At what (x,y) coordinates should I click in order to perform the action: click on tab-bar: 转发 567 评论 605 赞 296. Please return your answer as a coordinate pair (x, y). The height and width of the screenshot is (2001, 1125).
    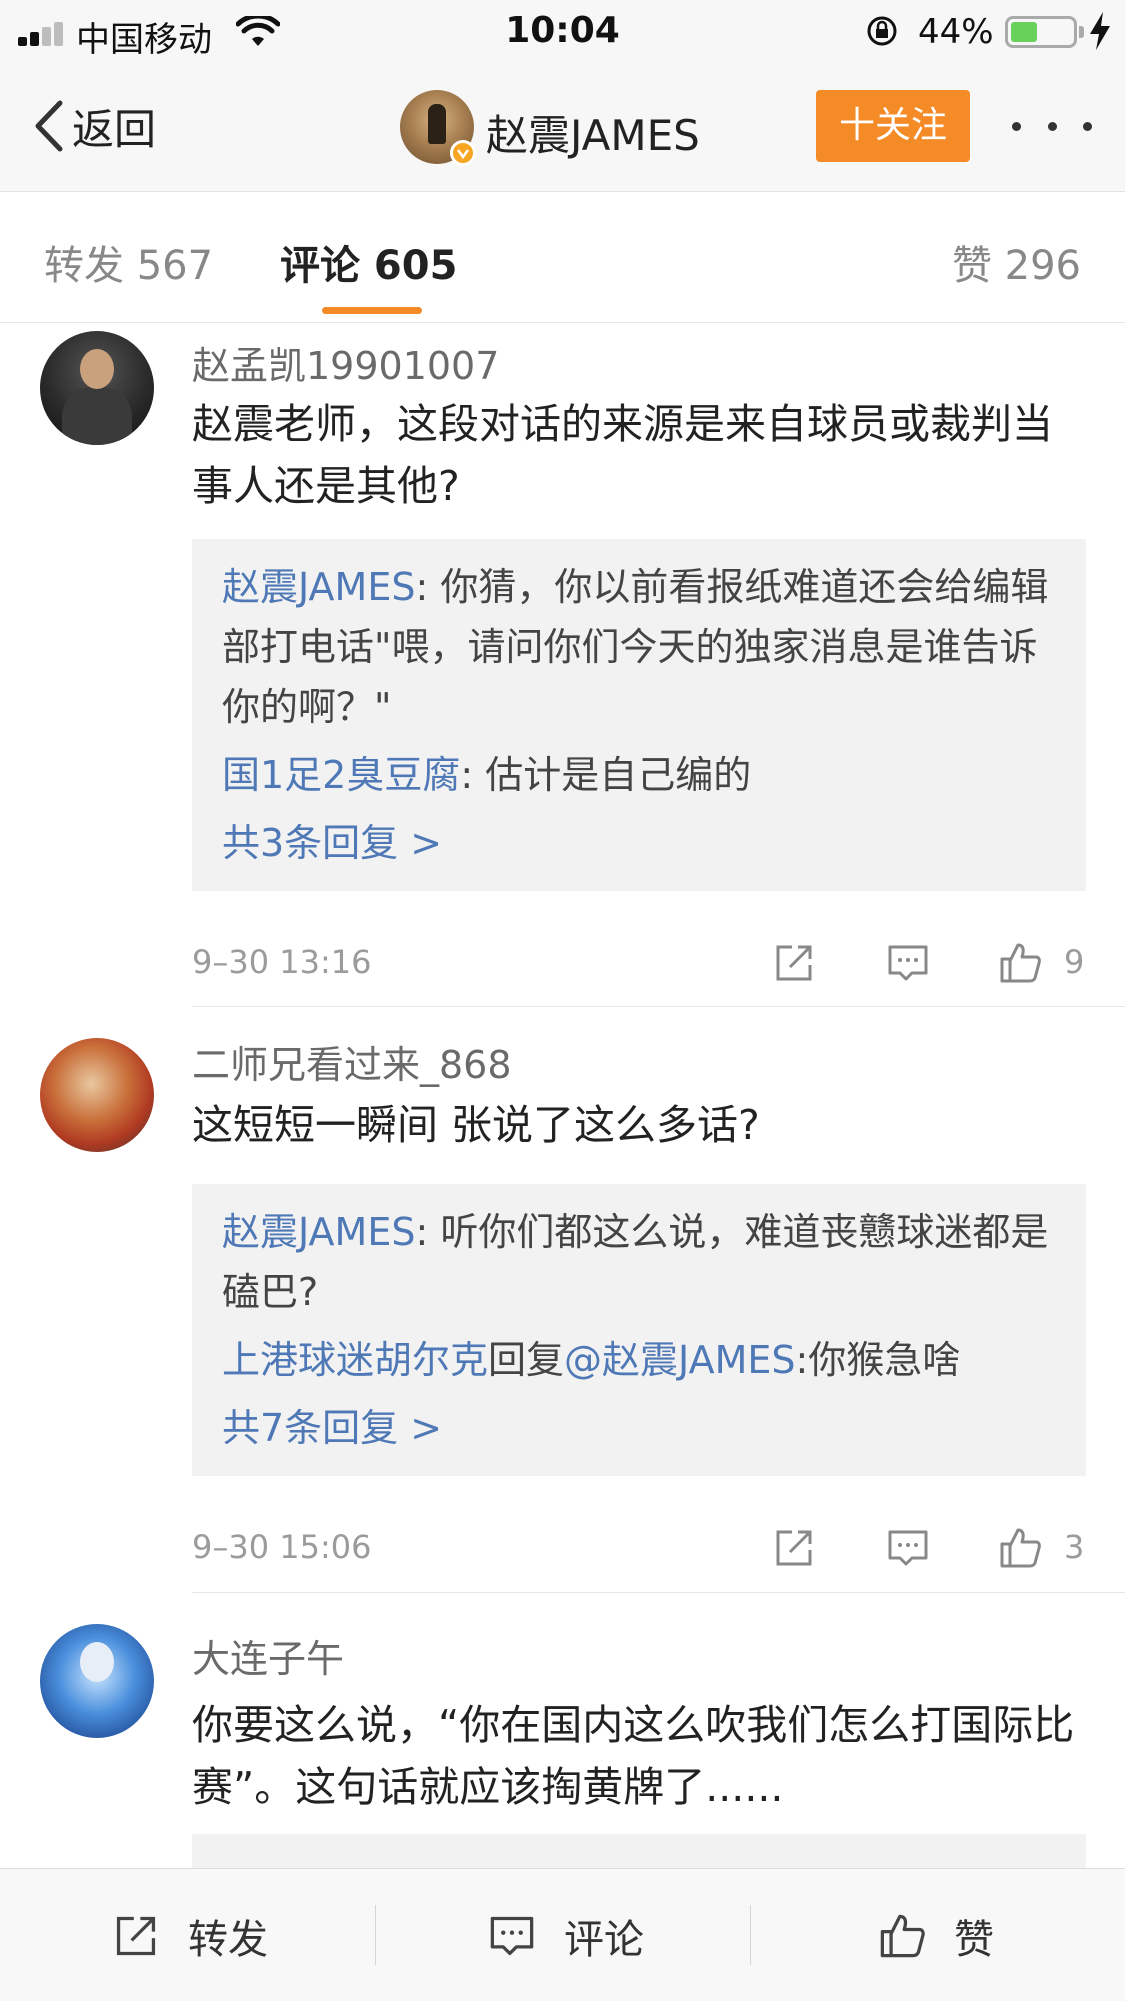
    Looking at the image, I should click on (562, 258).